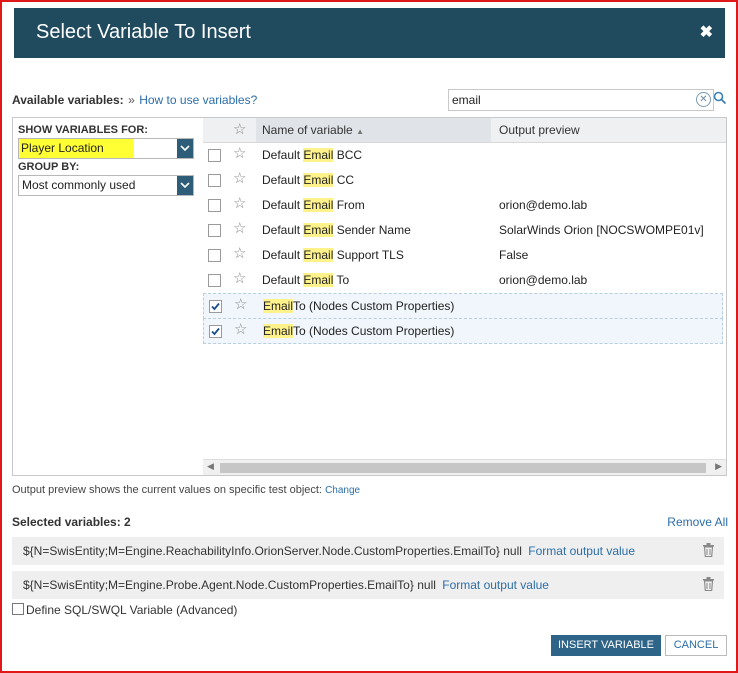 The height and width of the screenshot is (673, 738). I want to click on variable-name-suffix: To, so click(341, 280).